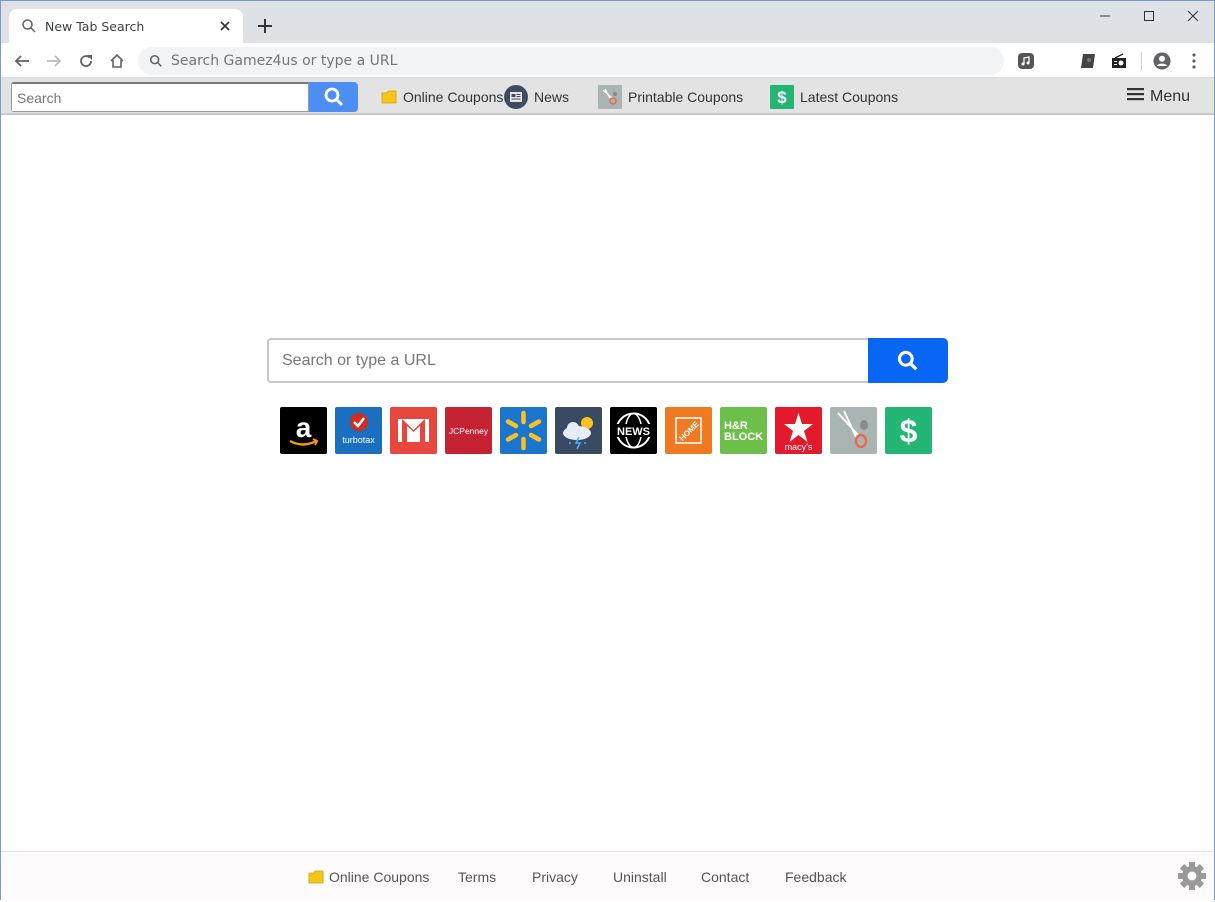  I want to click on amazon-icon: a, so click(304, 429).